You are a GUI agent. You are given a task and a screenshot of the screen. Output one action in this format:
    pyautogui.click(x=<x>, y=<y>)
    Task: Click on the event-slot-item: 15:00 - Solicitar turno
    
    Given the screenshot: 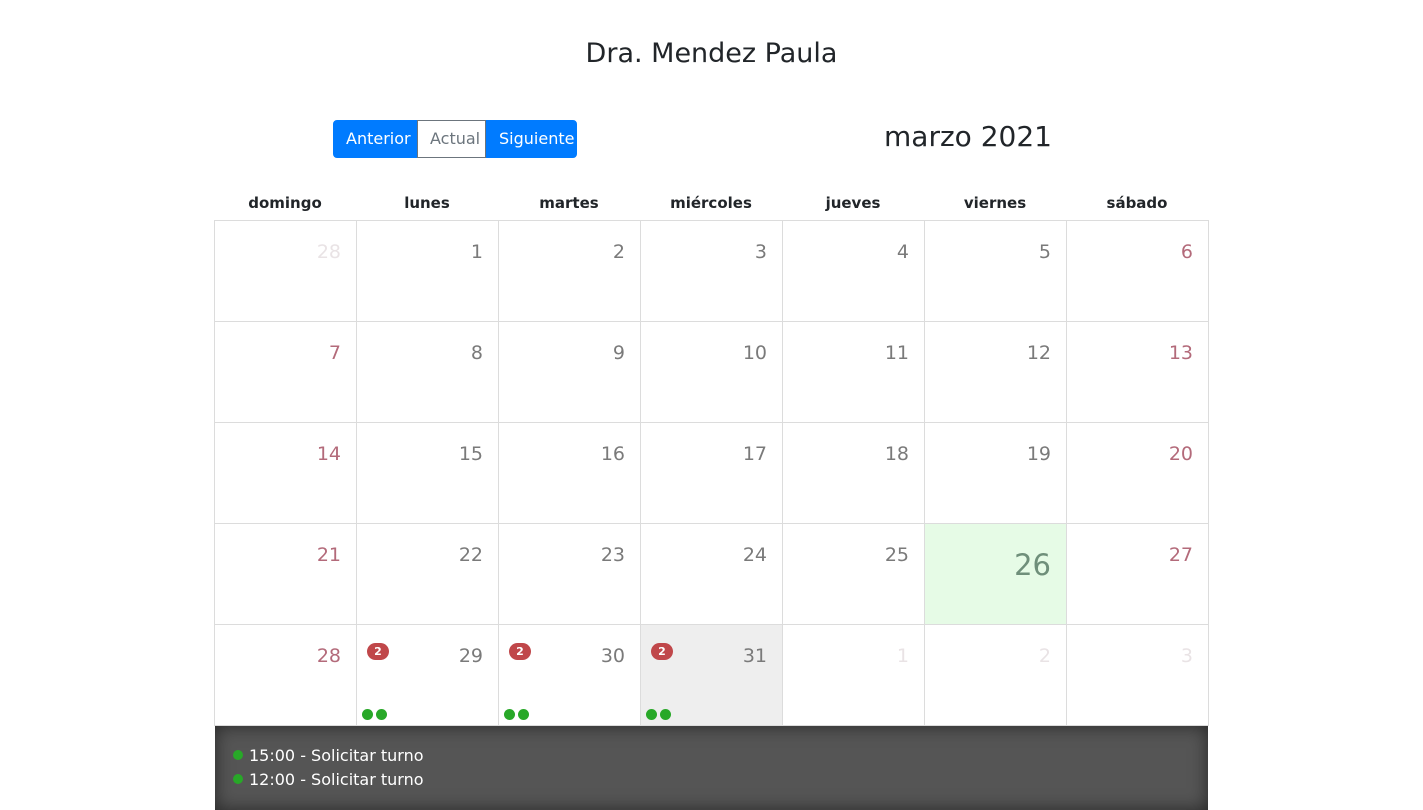 What is the action you would take?
    pyautogui.click(x=711, y=755)
    